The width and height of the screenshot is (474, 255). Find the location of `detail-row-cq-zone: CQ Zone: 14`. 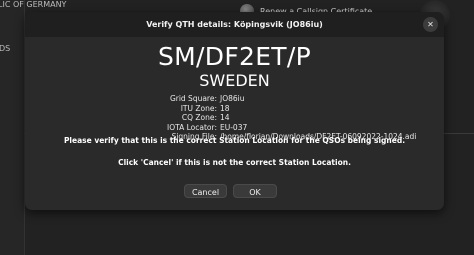

detail-row-cq-zone: CQ Zone: 14 is located at coordinates (234, 118).